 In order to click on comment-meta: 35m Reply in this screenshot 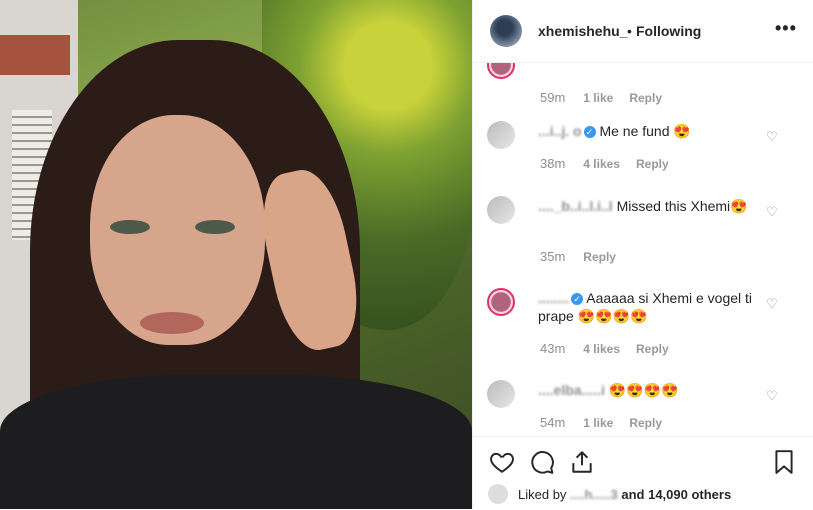, I will do `click(586, 256)`.